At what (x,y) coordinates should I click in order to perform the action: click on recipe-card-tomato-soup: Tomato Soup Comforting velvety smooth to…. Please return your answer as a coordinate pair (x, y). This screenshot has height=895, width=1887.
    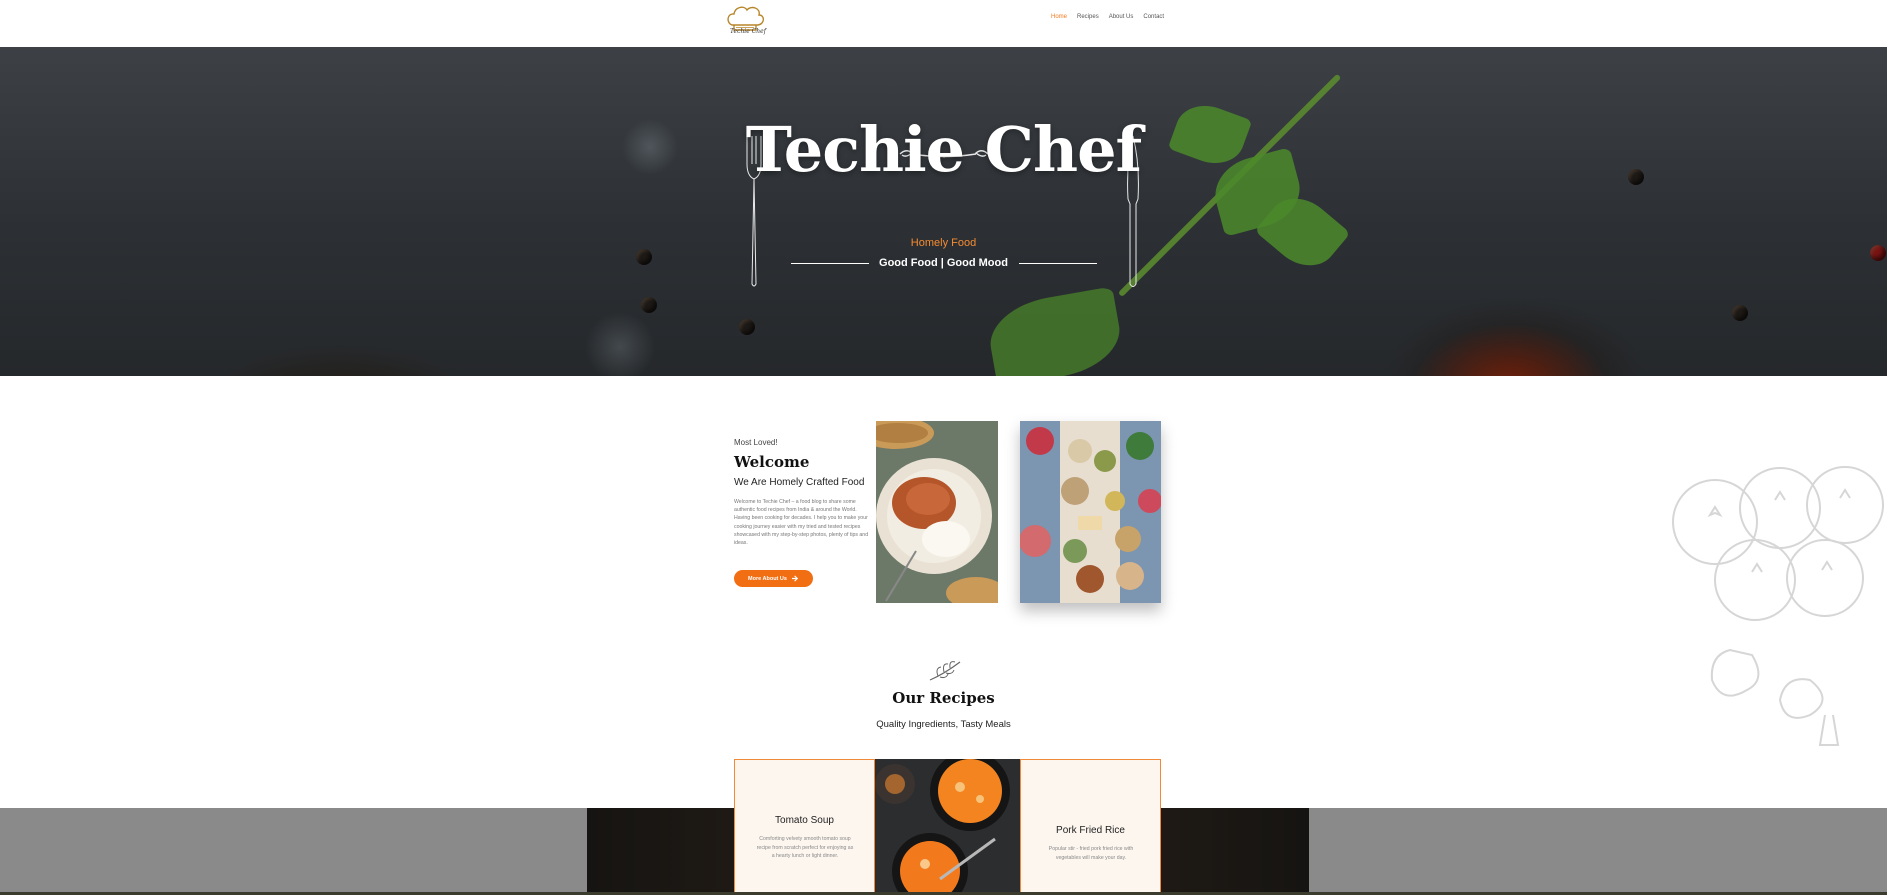
    Looking at the image, I should click on (804, 827).